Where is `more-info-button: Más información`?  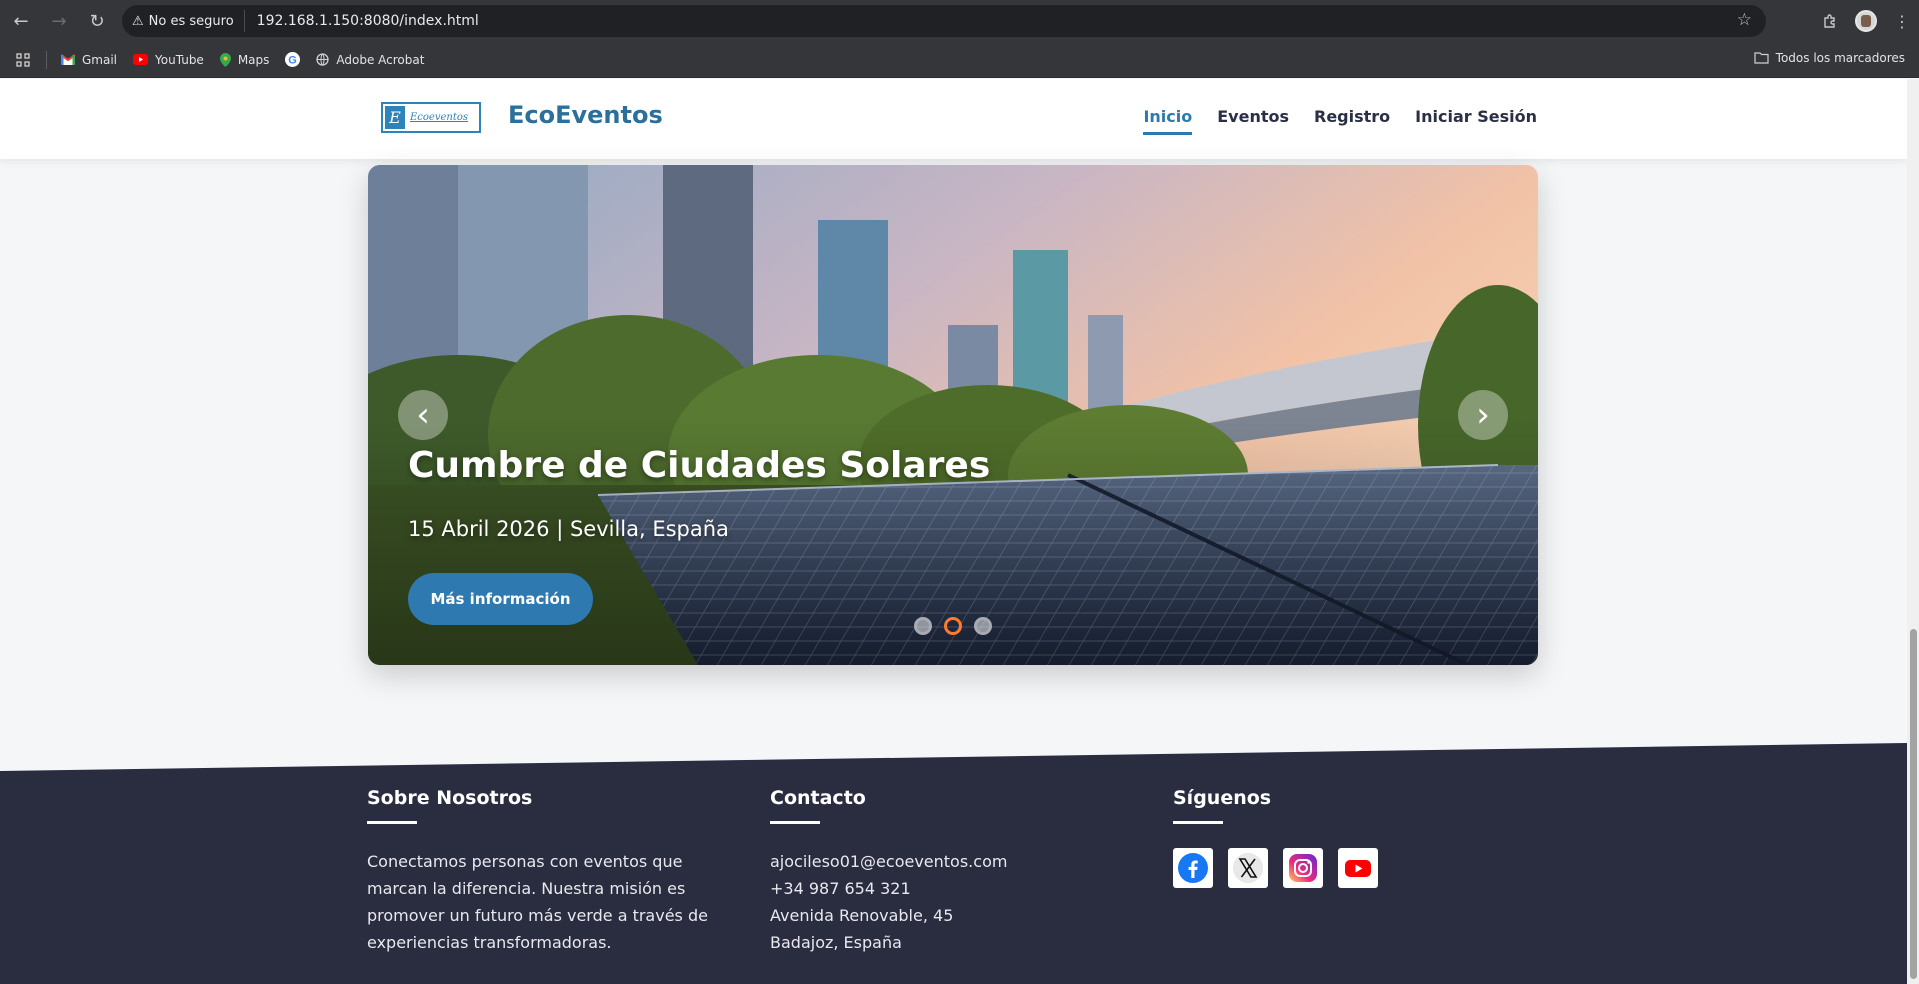 more-info-button: Más información is located at coordinates (500, 599).